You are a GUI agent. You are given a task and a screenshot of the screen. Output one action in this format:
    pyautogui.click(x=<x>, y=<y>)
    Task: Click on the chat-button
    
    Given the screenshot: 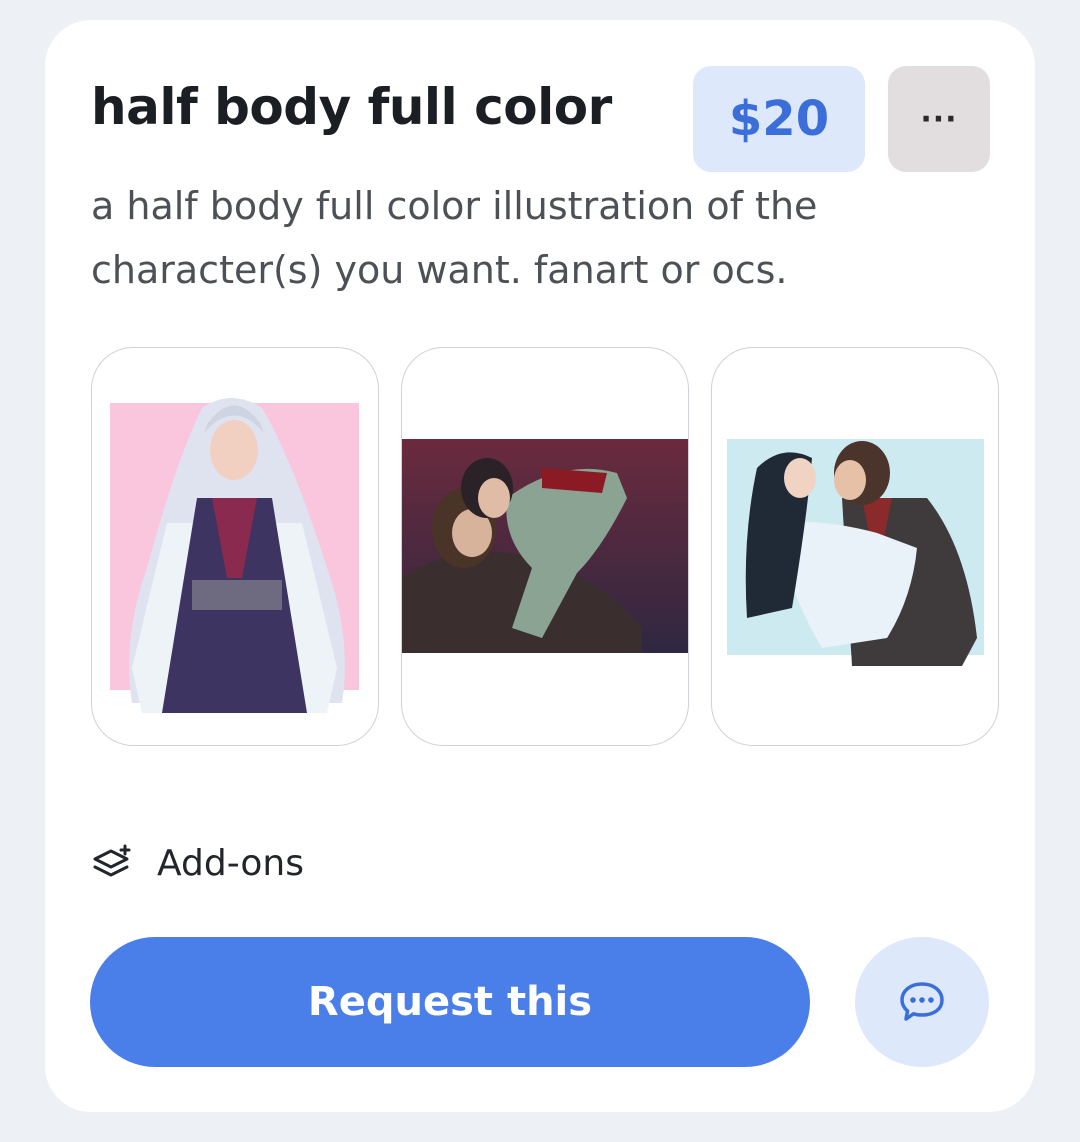 What is the action you would take?
    pyautogui.click(x=922, y=1002)
    